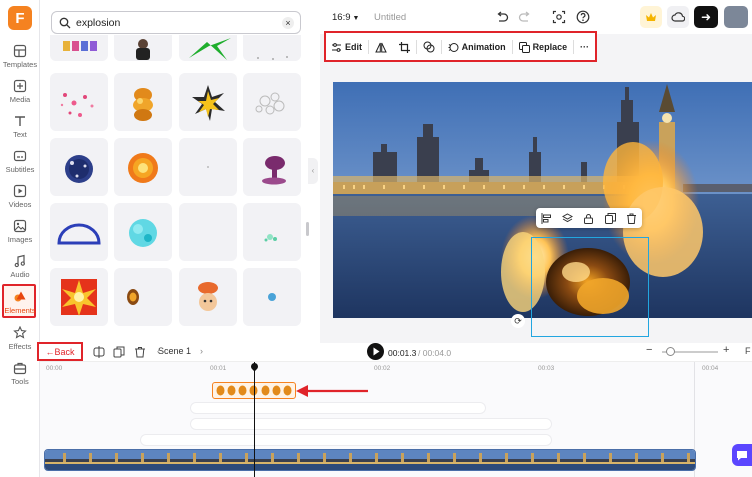 Image resolution: width=752 pixels, height=477 pixels. What do you see at coordinates (341, 17) in the screenshot?
I see `aspect-ratio-value: 16:9` at bounding box center [341, 17].